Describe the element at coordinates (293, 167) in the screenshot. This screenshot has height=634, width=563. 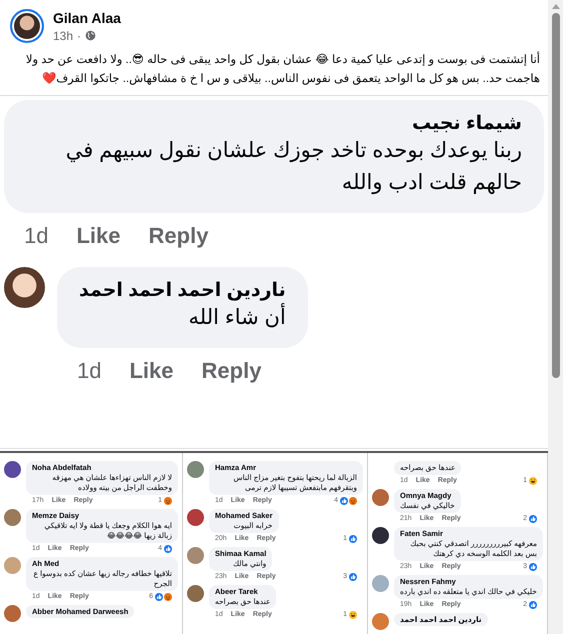
I see `comment-text: ربنا يوعدك بوحده تاخد جوزك علشان نقول سبيهم في حالهم قلت ادب والله` at that location.